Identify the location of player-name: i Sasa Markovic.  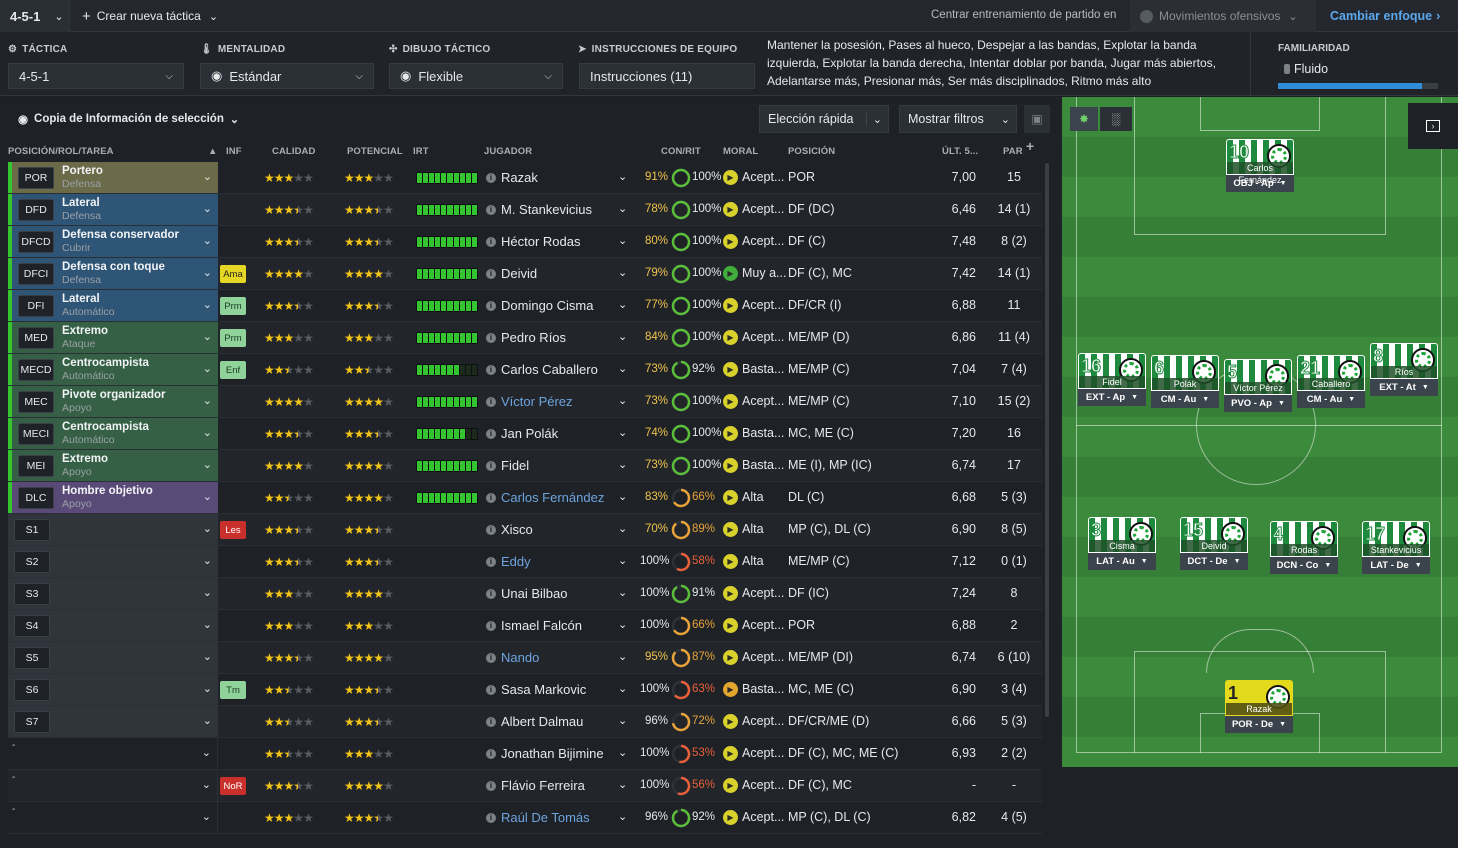
(536, 689).